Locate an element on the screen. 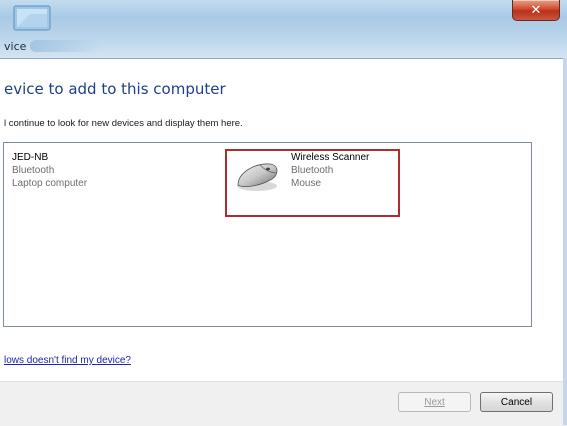 The height and width of the screenshot is (426, 567). next-button: Next is located at coordinates (434, 402).